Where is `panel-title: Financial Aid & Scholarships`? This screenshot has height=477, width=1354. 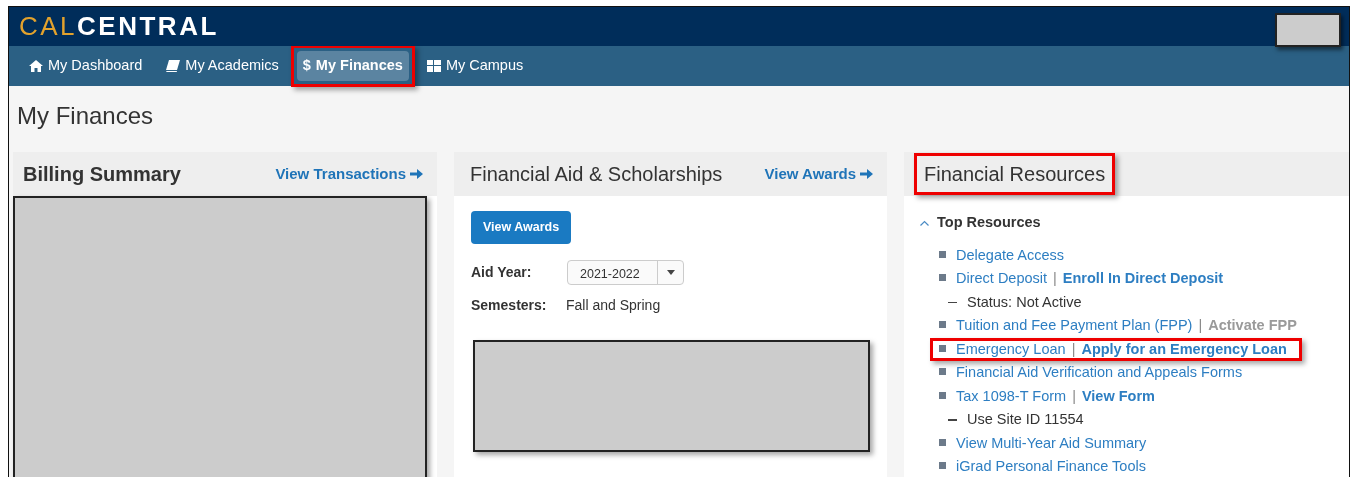
panel-title: Financial Aid & Scholarships is located at coordinates (596, 174).